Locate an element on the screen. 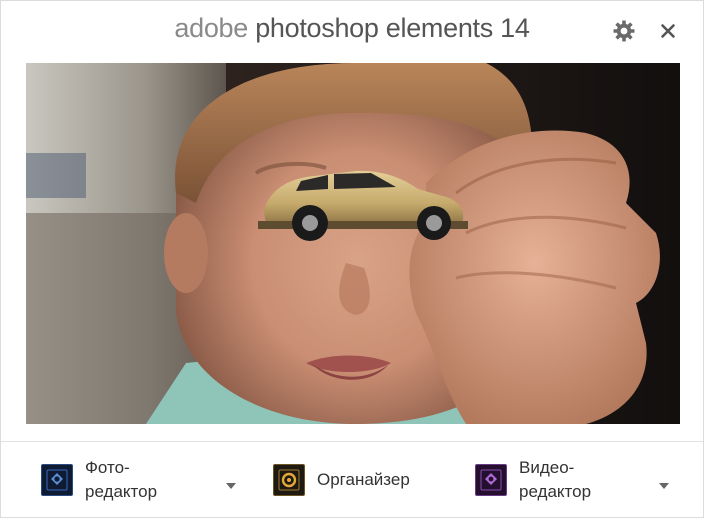 This screenshot has height=518, width=704. organizer-icon is located at coordinates (289, 480).